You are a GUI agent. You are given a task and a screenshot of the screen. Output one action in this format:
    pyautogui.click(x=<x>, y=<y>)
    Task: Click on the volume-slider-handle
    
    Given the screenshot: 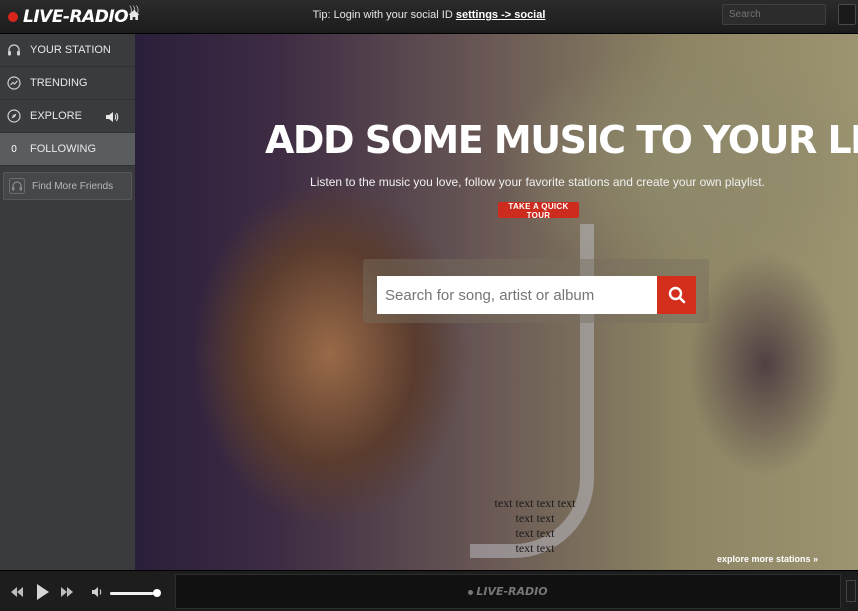 What is the action you would take?
    pyautogui.click(x=157, y=593)
    